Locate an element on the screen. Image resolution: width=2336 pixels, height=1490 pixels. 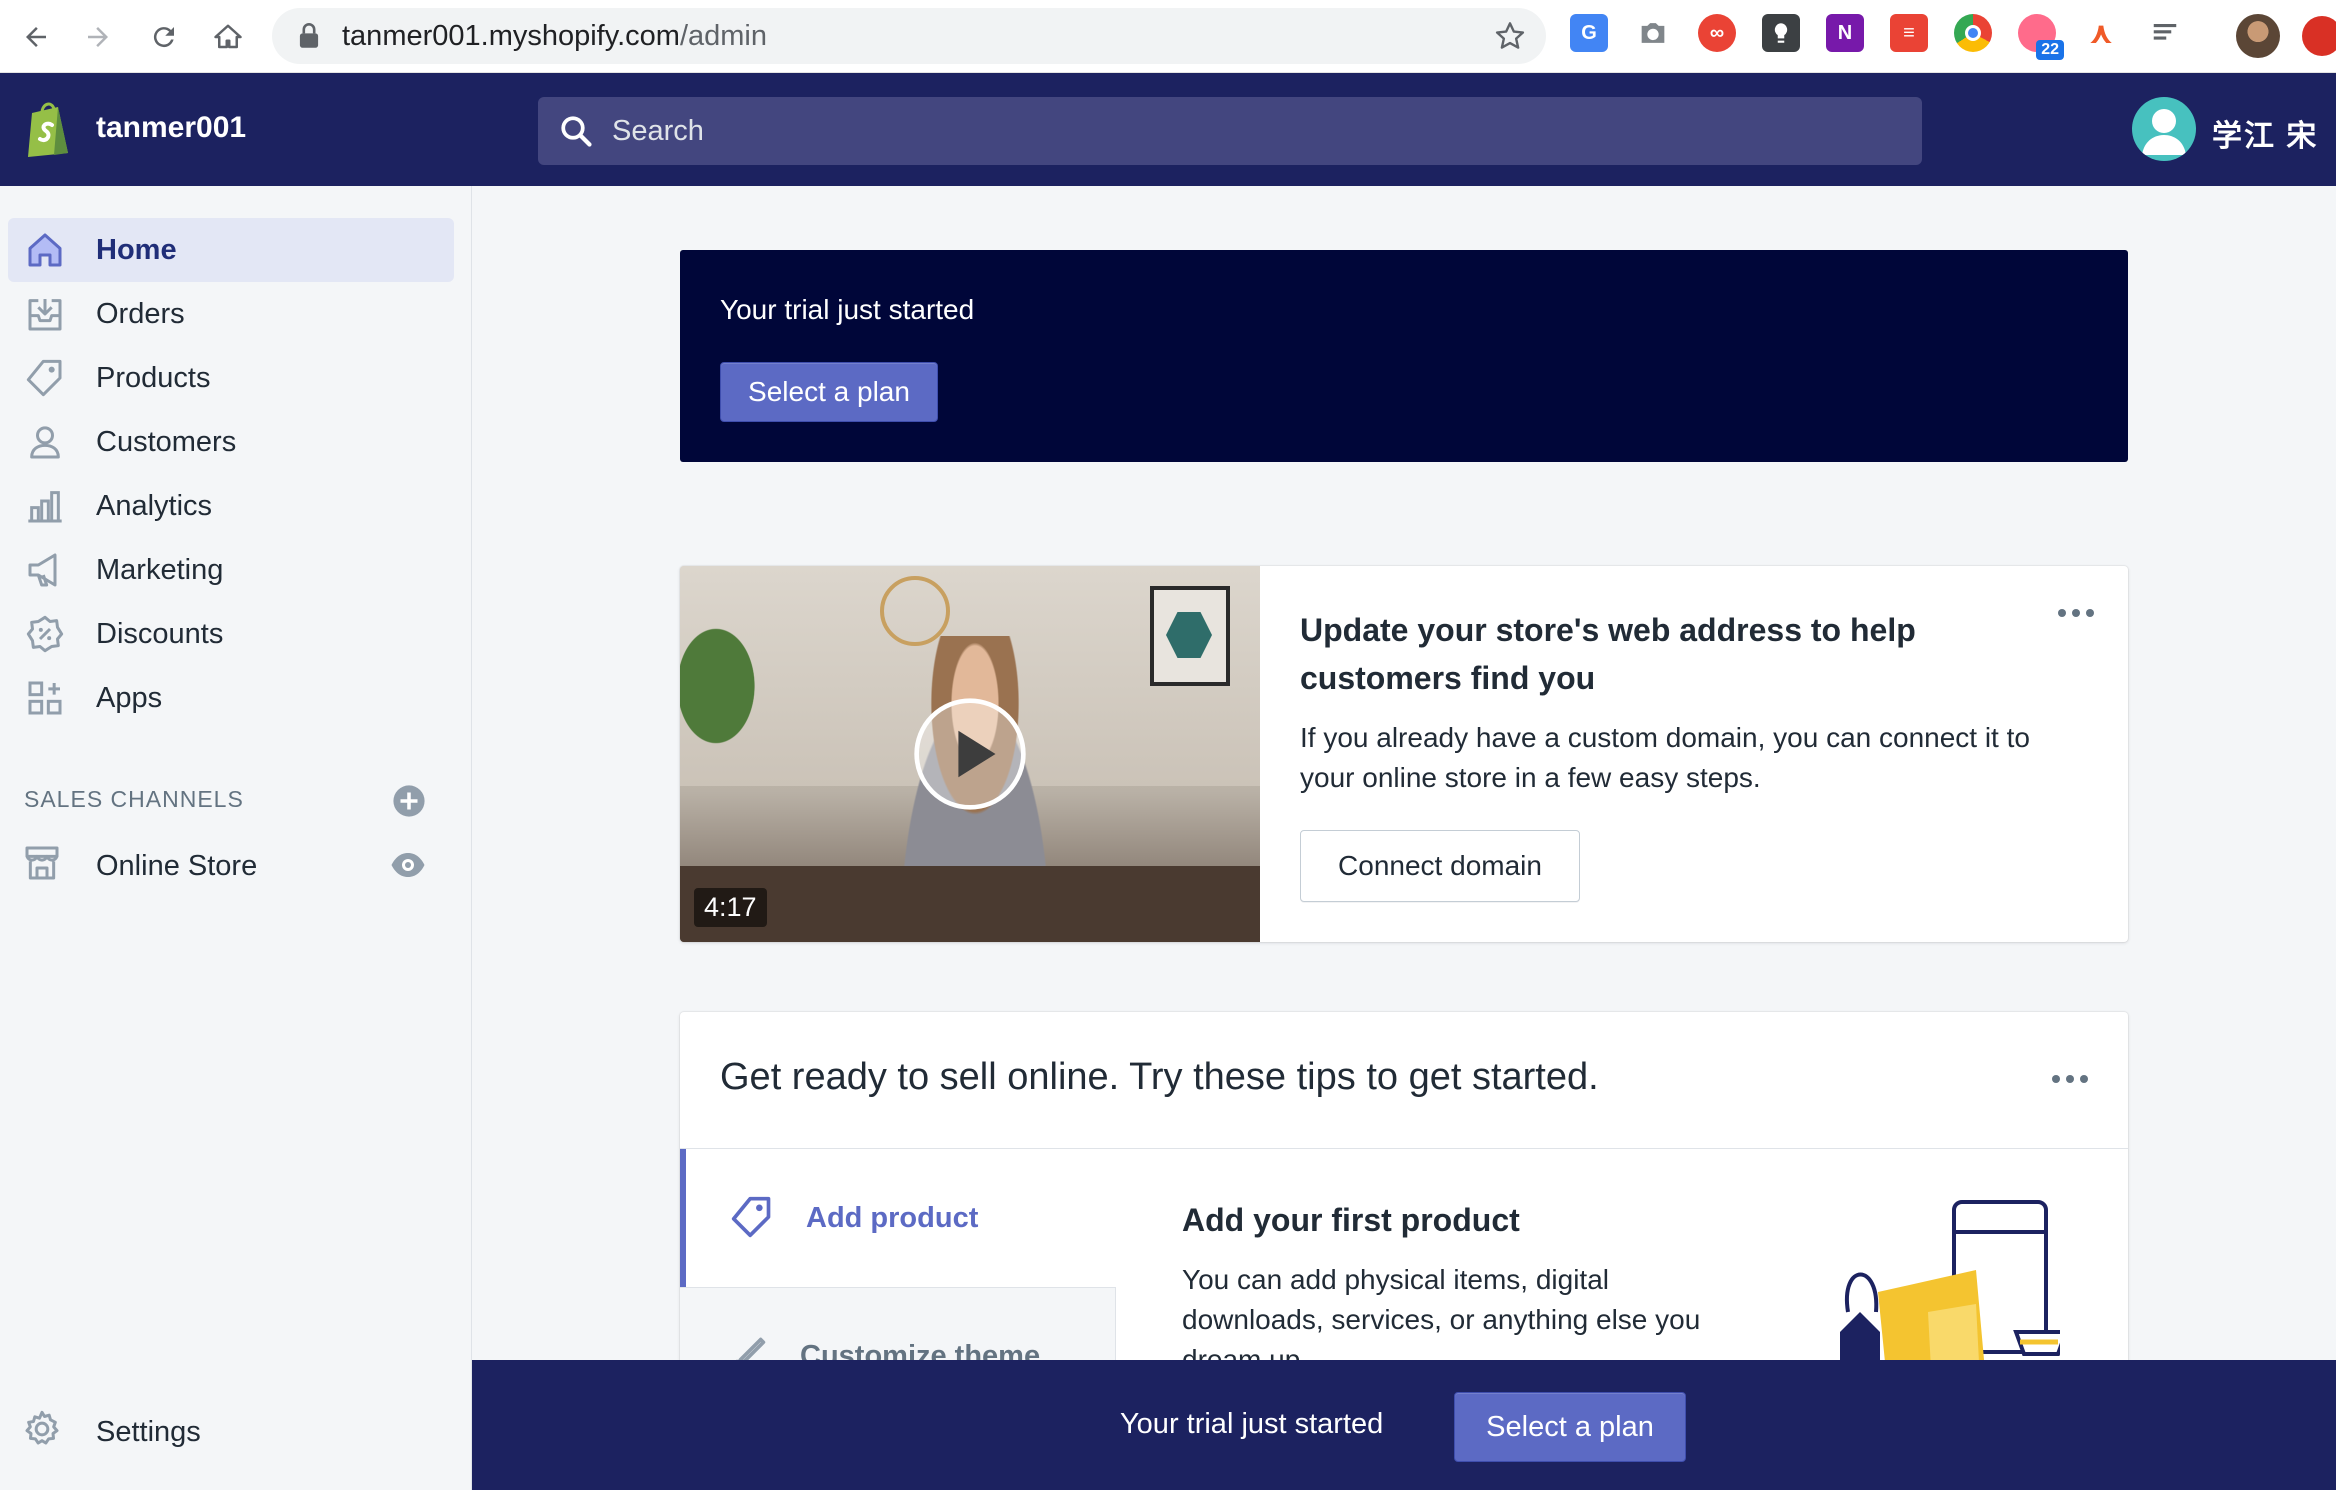
chat-extension-icon: 22 is located at coordinates (2041, 37).